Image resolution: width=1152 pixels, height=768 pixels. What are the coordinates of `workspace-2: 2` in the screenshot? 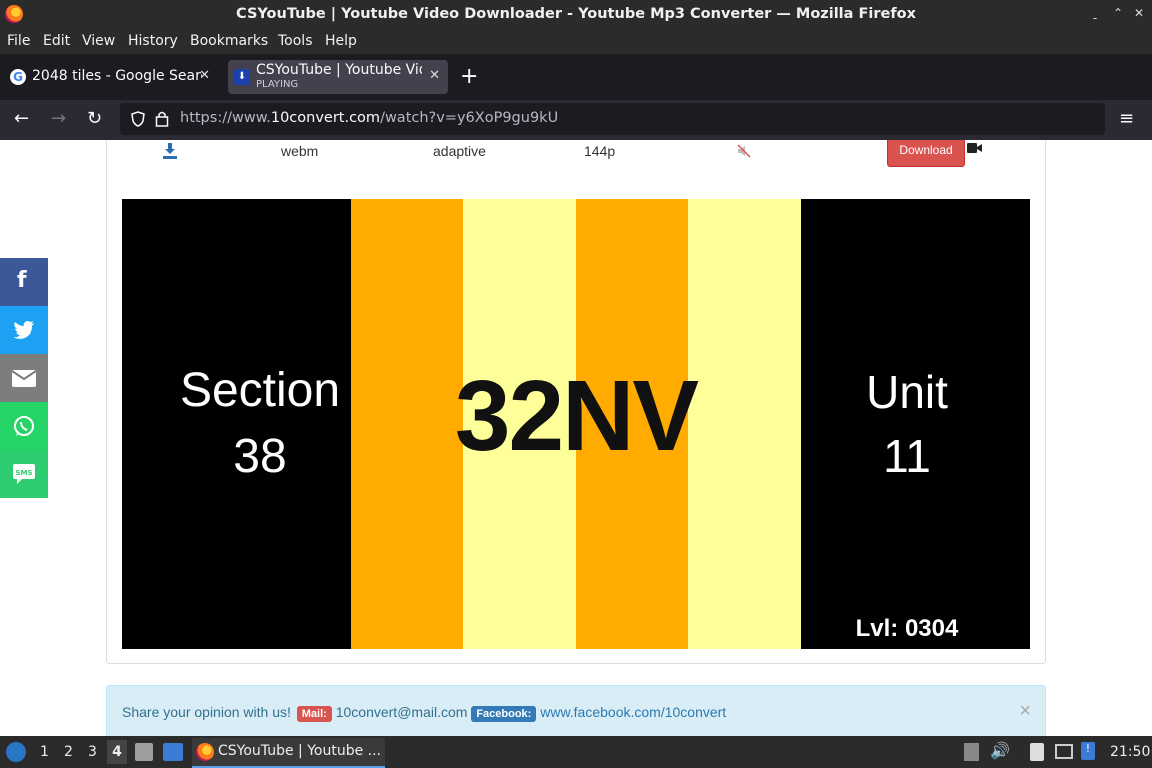 It's located at (68, 752).